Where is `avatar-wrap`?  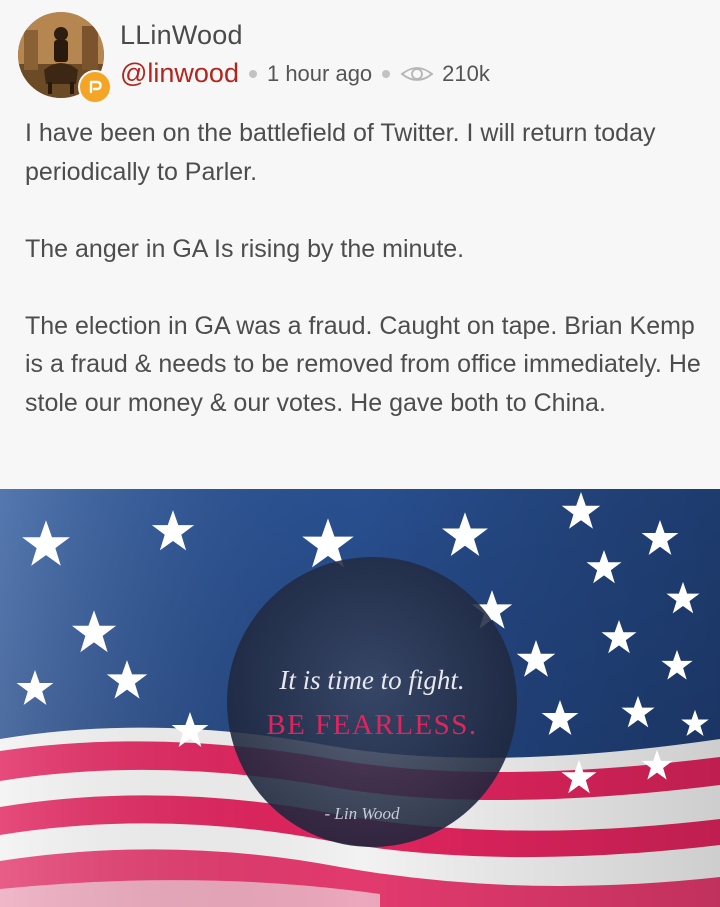
avatar-wrap is located at coordinates (65, 58).